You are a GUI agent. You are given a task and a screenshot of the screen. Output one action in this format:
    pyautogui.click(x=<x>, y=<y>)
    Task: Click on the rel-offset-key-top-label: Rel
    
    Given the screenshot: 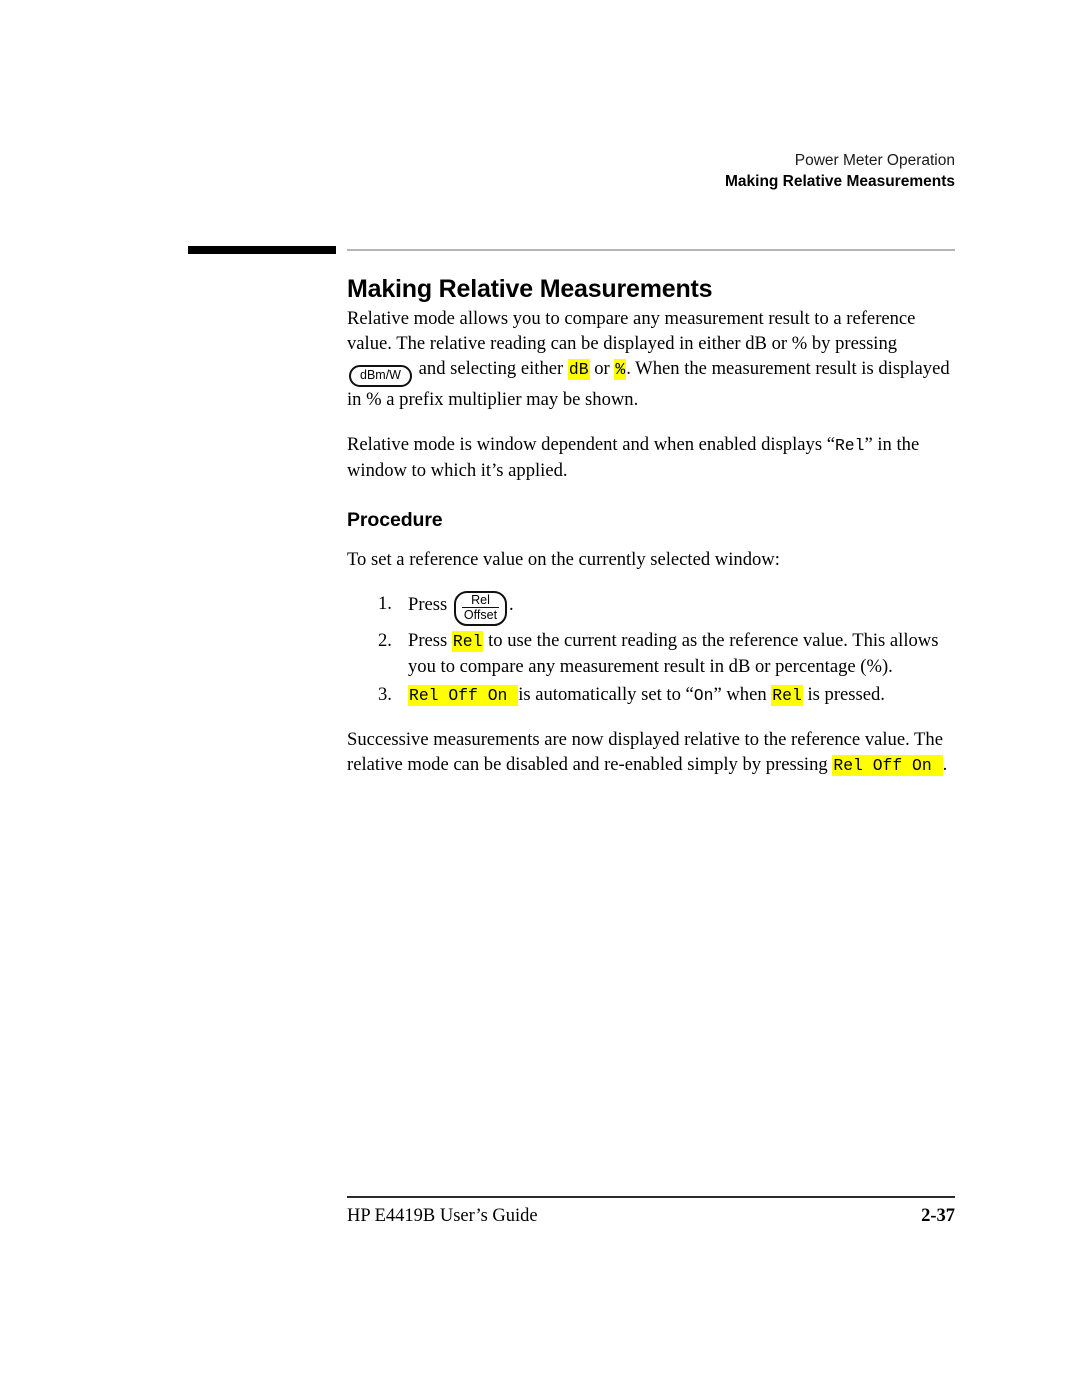 What is the action you would take?
    pyautogui.click(x=480, y=601)
    